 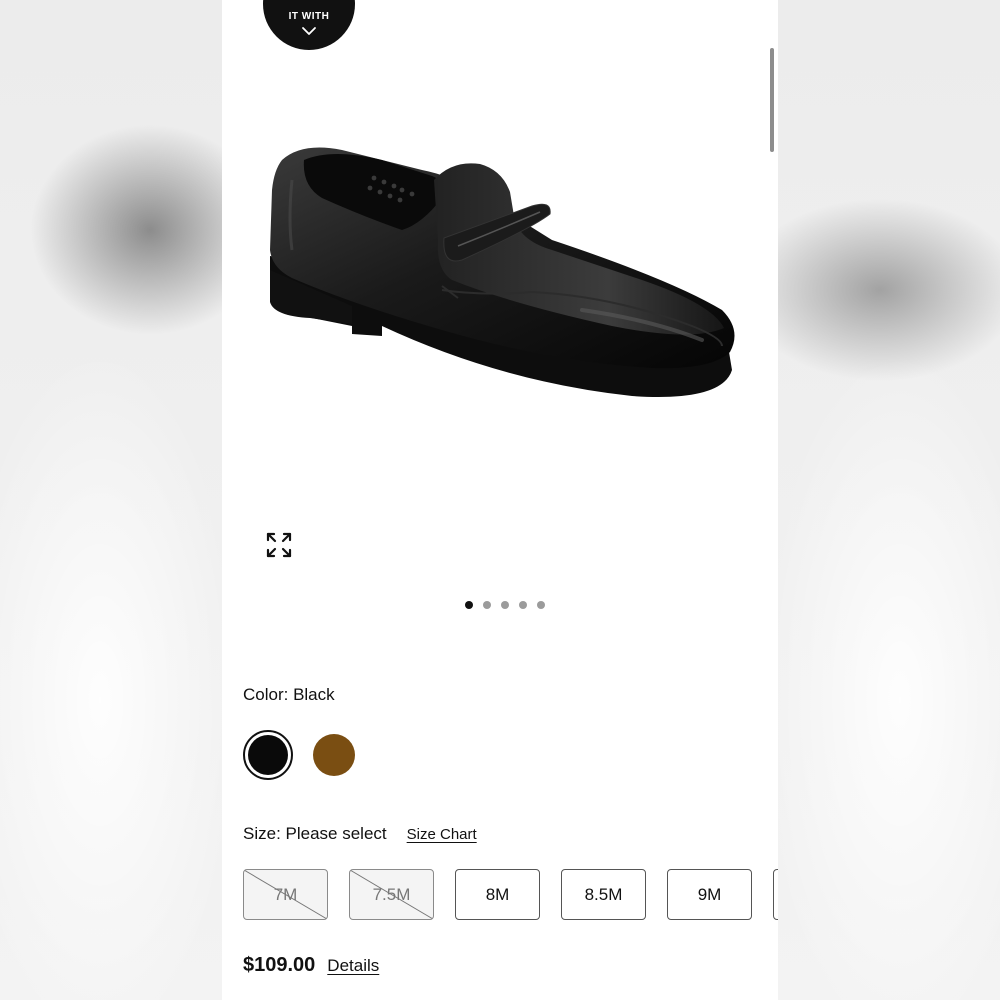 I want to click on color-label: Color: Black, so click(x=289, y=694).